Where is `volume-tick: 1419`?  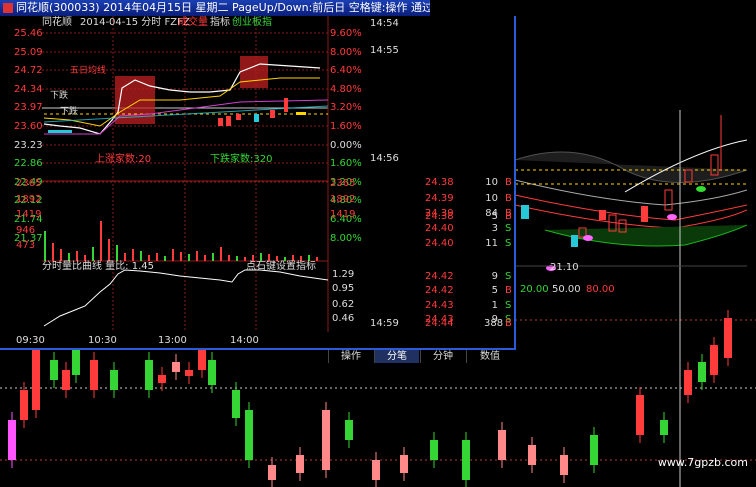
volume-tick: 1419 is located at coordinates (29, 214).